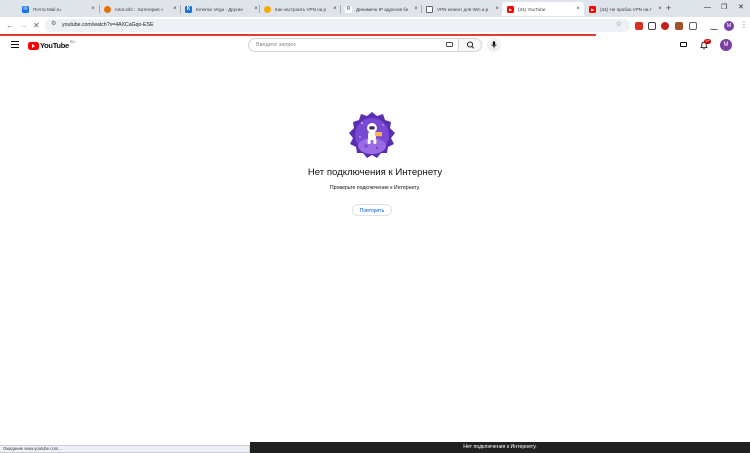 The height and width of the screenshot is (453, 750). Describe the element at coordinates (24, 25) in the screenshot. I see `forward-button: →` at that location.